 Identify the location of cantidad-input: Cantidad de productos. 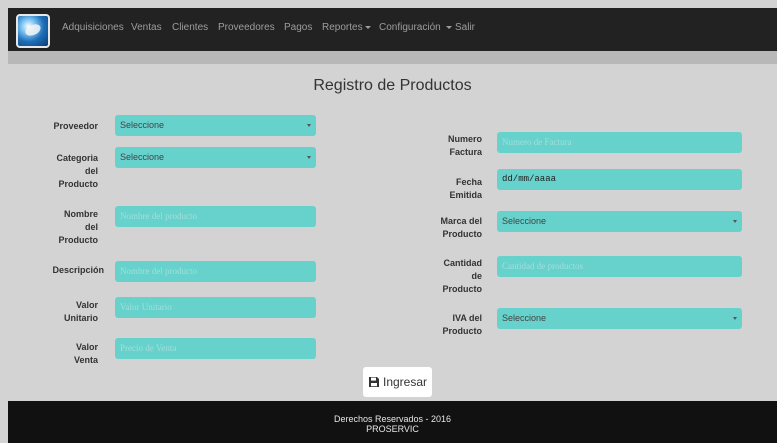
(619, 266).